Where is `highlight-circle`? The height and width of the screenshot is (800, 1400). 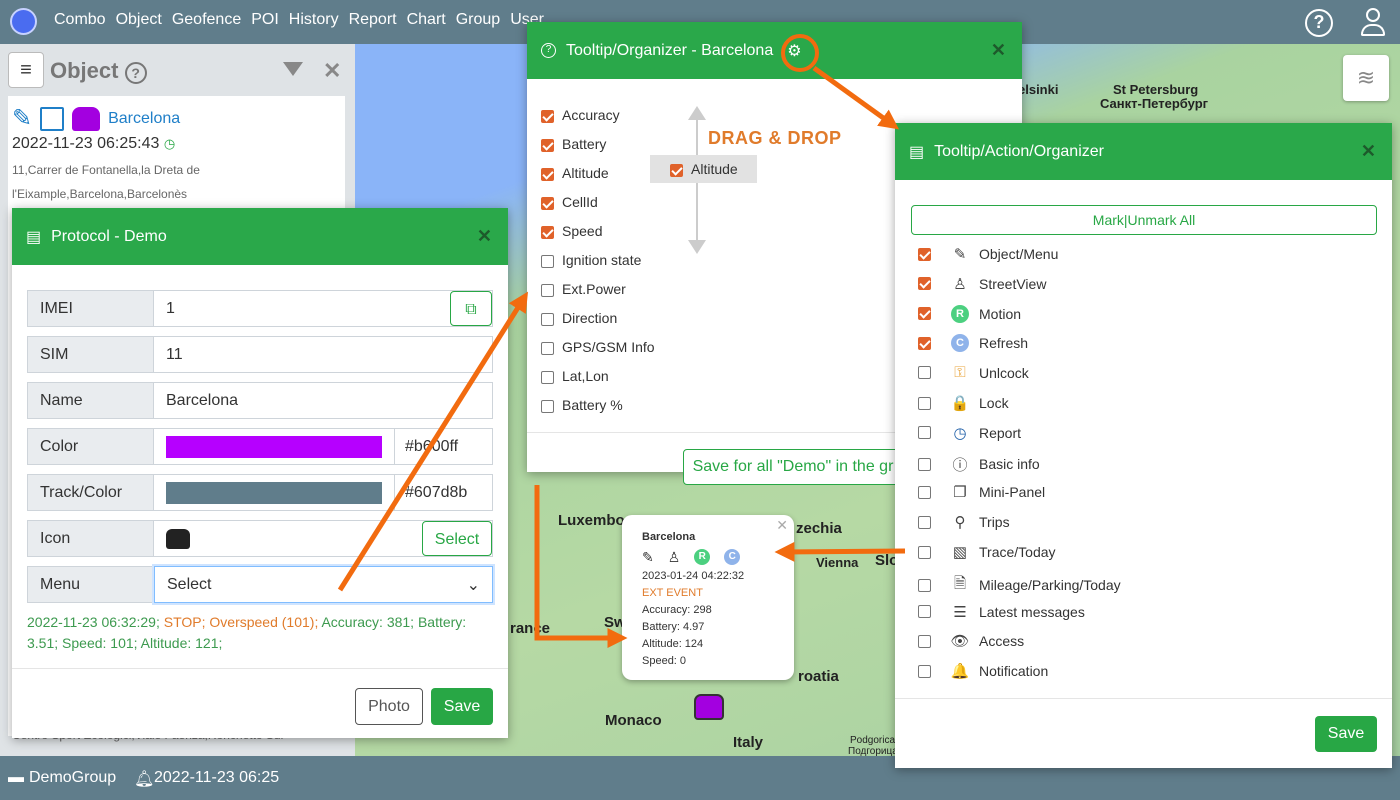
highlight-circle is located at coordinates (800, 53).